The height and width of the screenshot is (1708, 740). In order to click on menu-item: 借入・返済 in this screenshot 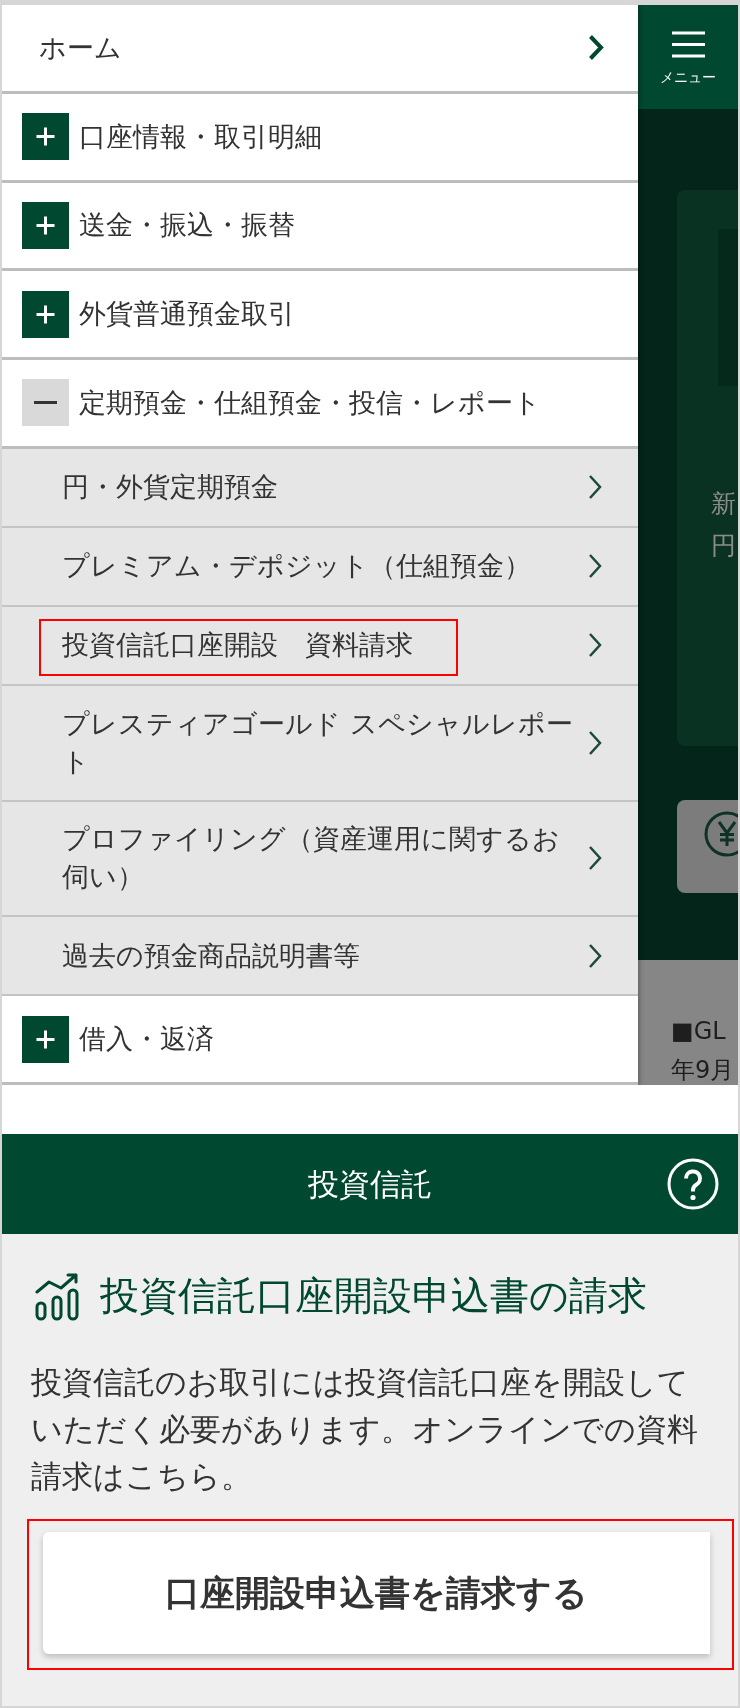, I will do `click(320, 1040)`.